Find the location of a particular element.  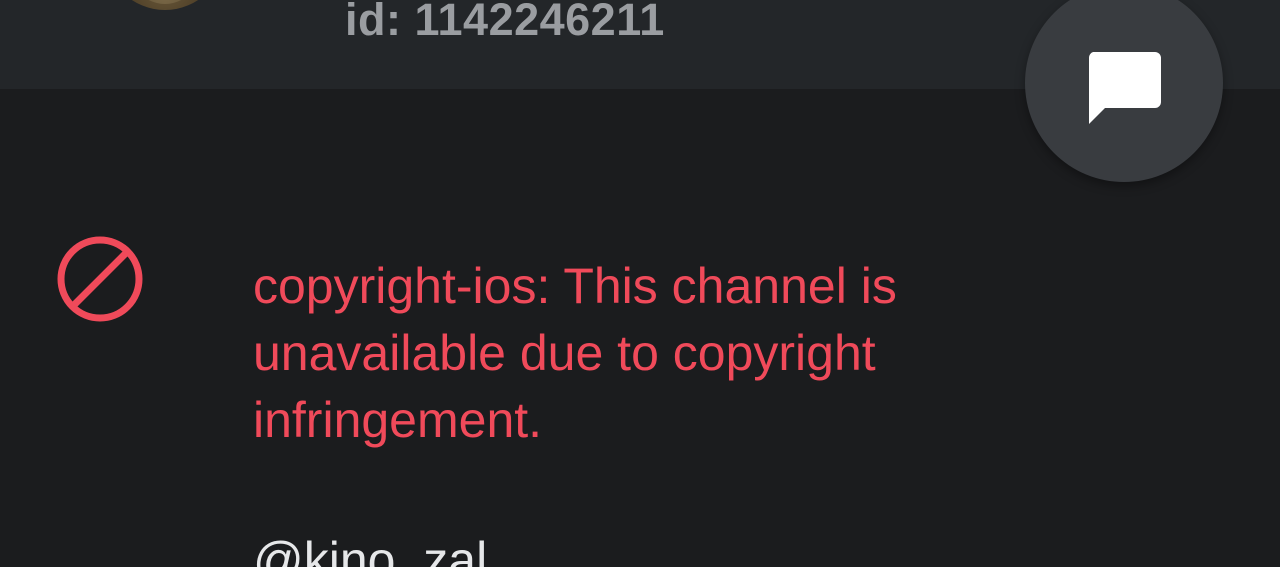

notice-line: unavailable due to copyright is located at coordinates (564, 353).